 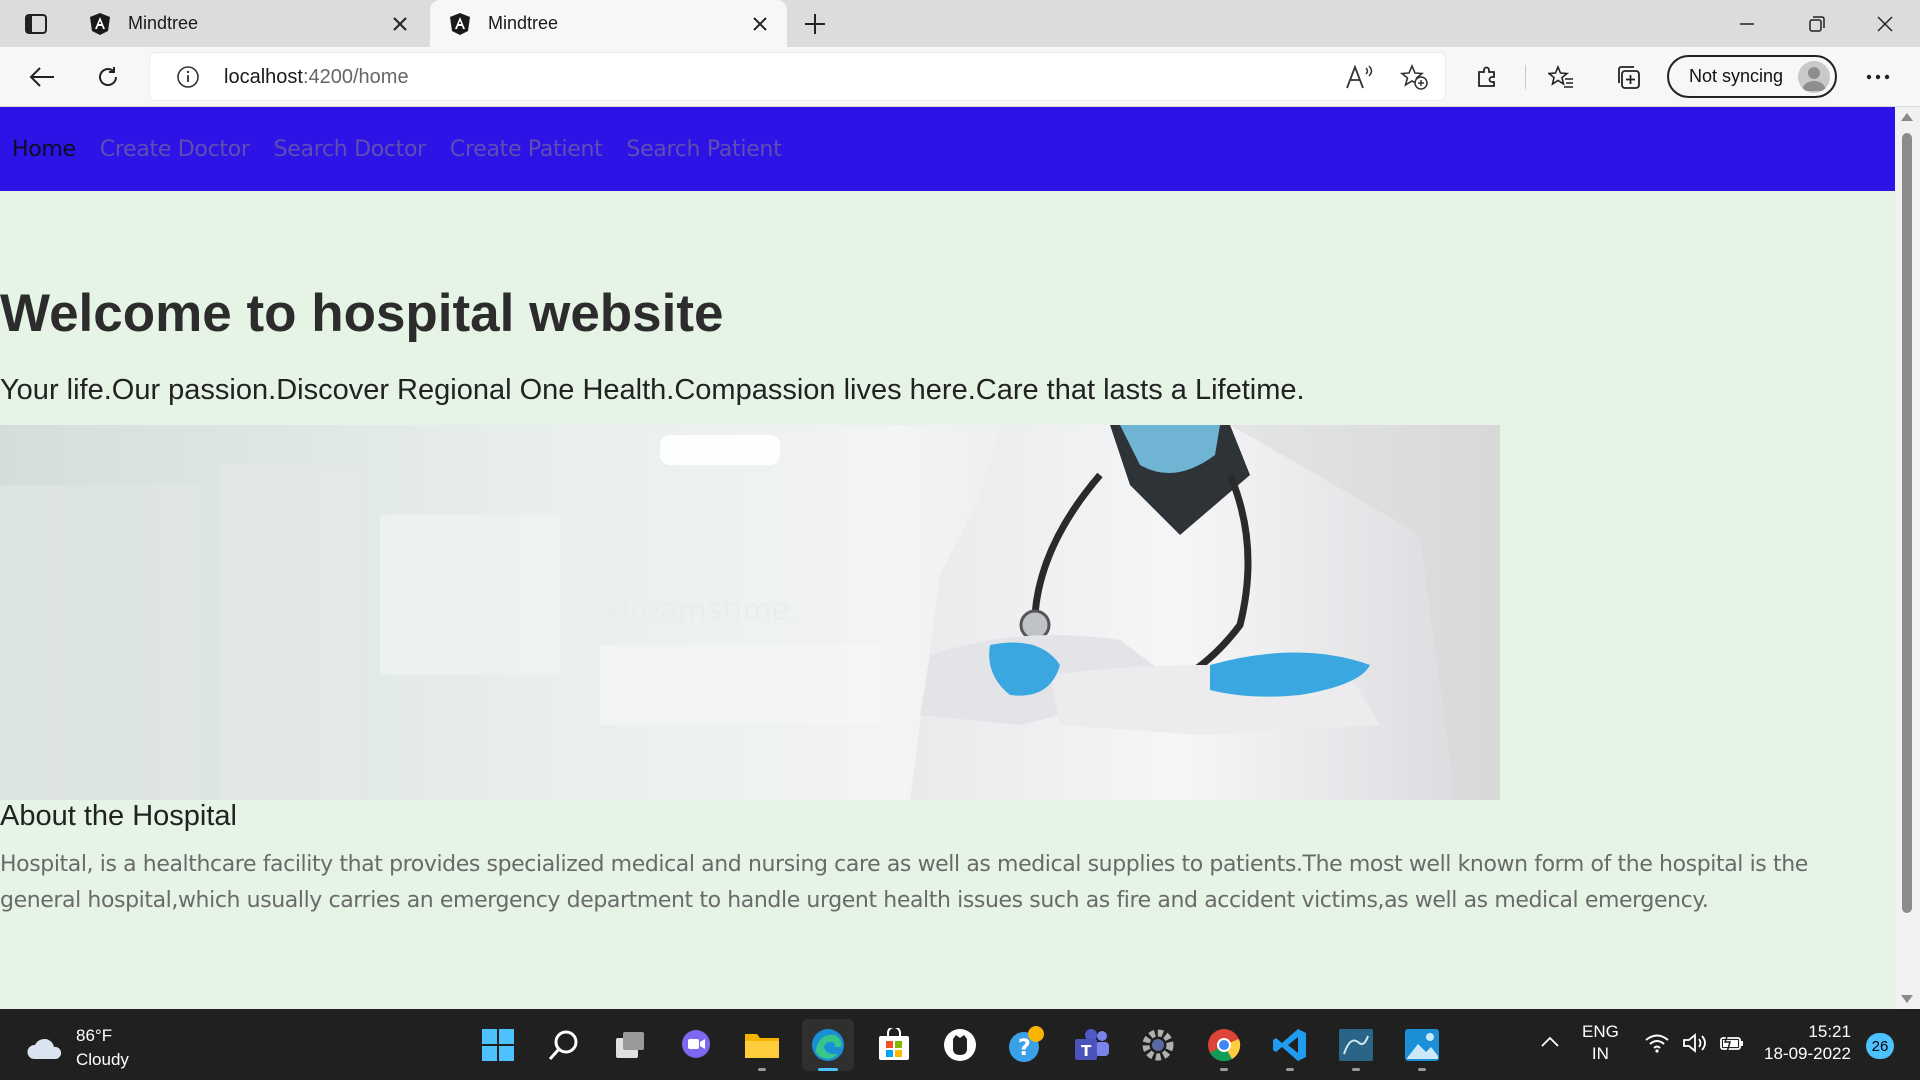 I want to click on avatar, so click(x=1814, y=77).